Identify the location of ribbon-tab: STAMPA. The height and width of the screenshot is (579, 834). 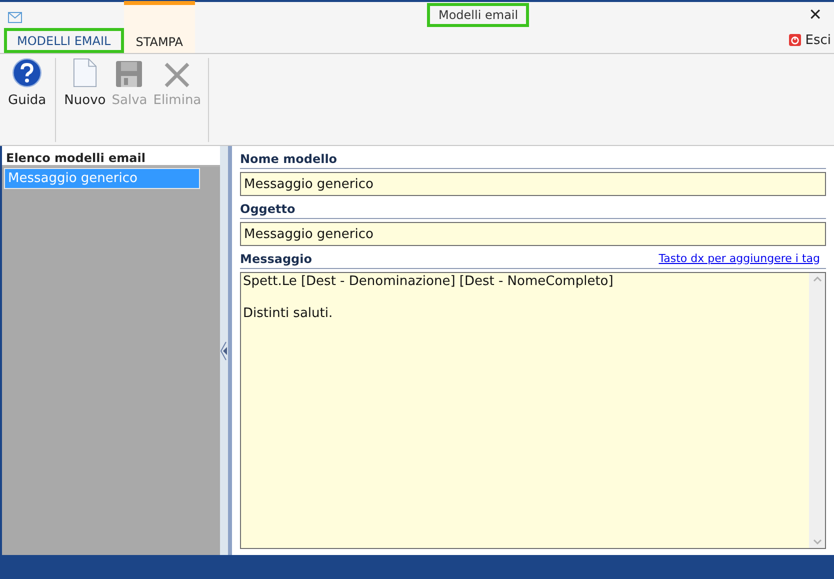
(159, 27).